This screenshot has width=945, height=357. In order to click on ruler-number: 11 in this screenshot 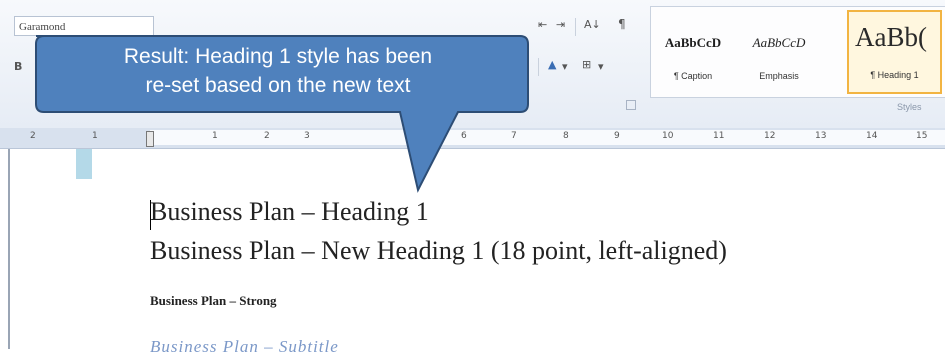, I will do `click(719, 136)`.